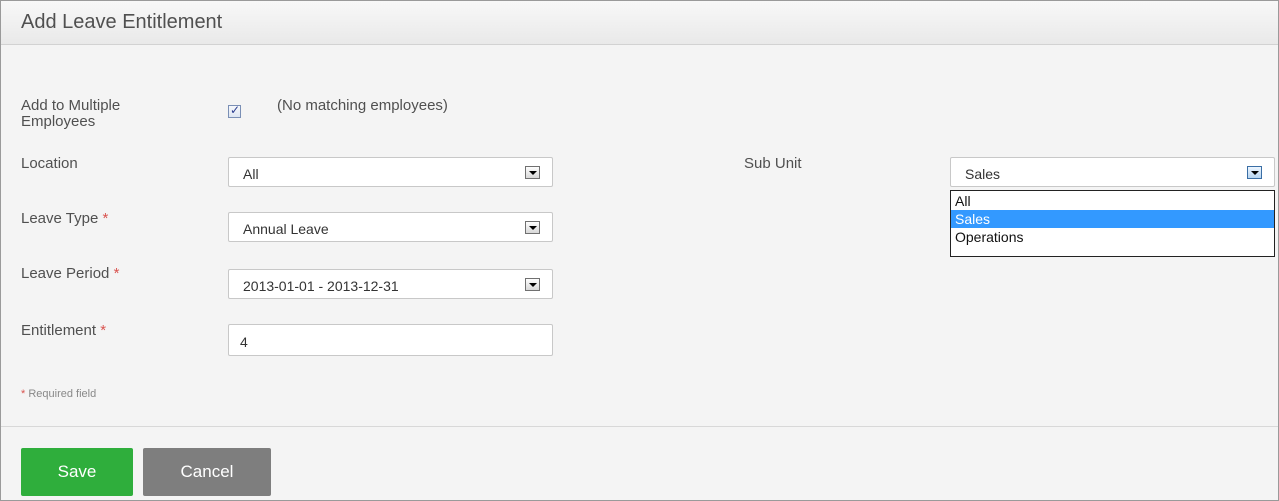 This screenshot has height=501, width=1279. Describe the element at coordinates (77, 472) in the screenshot. I see `save-button: Save` at that location.